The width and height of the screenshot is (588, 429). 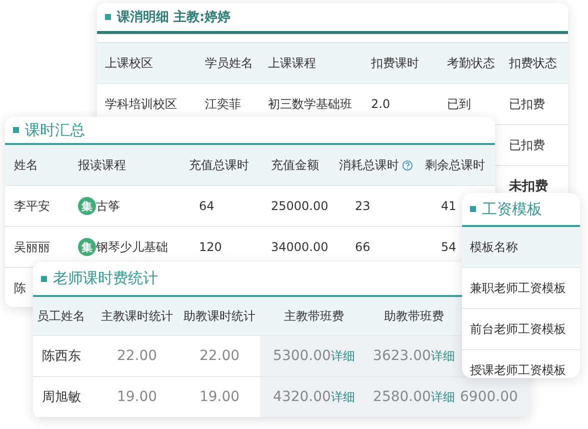 I want to click on table-cell: 前台老师工资模板, so click(x=518, y=329).